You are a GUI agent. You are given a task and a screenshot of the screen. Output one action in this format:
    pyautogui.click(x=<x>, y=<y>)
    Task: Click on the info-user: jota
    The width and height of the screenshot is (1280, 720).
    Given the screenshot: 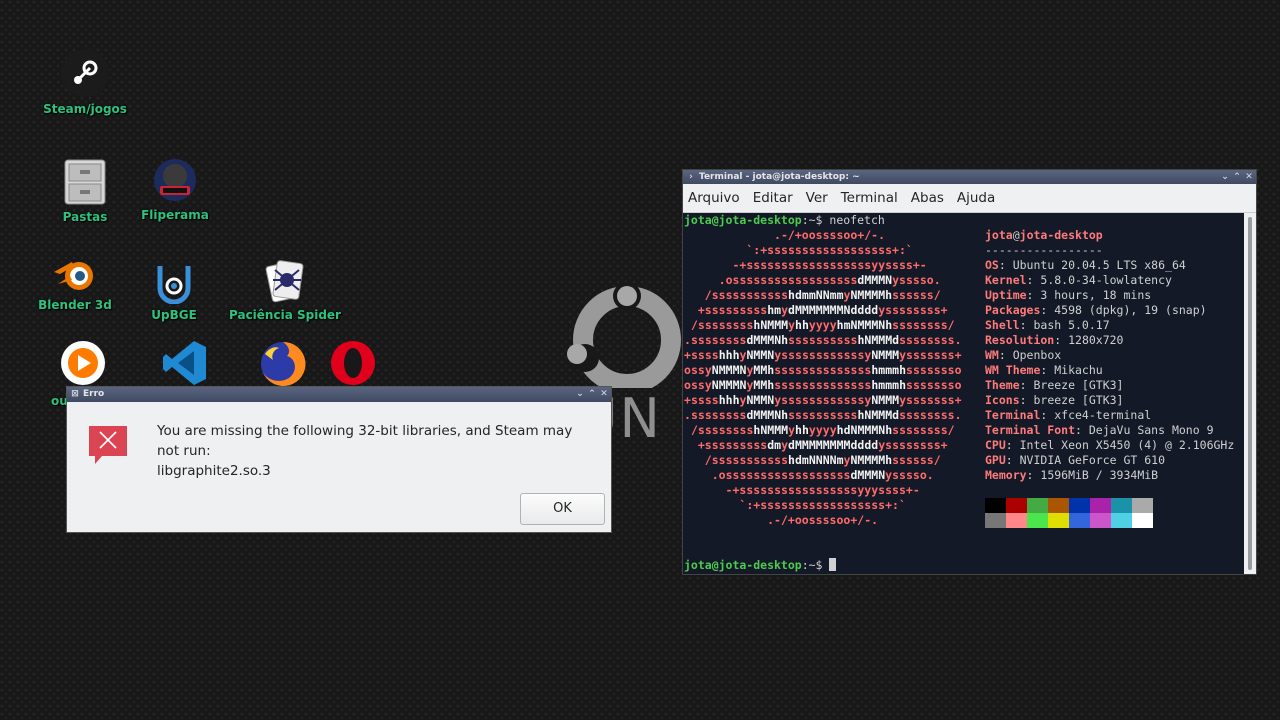 What is the action you would take?
    pyautogui.click(x=999, y=235)
    